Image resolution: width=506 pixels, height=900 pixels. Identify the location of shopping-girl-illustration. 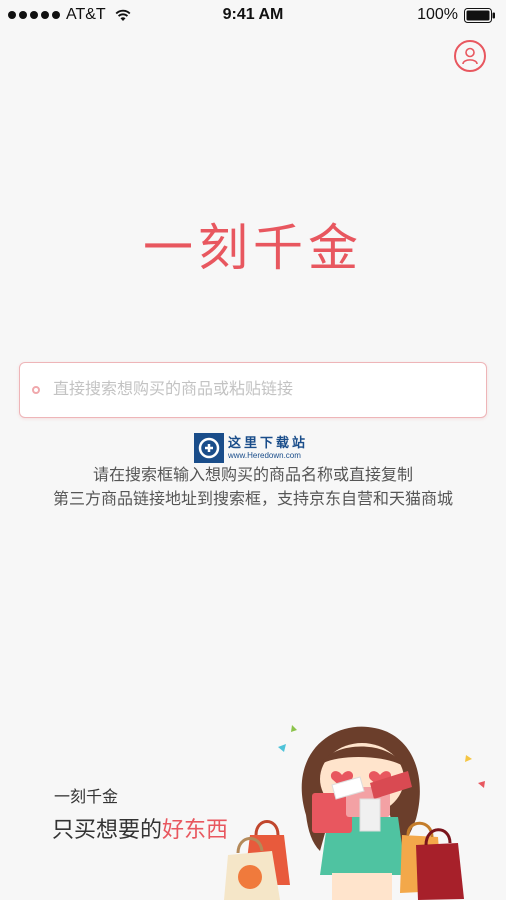
(354, 812).